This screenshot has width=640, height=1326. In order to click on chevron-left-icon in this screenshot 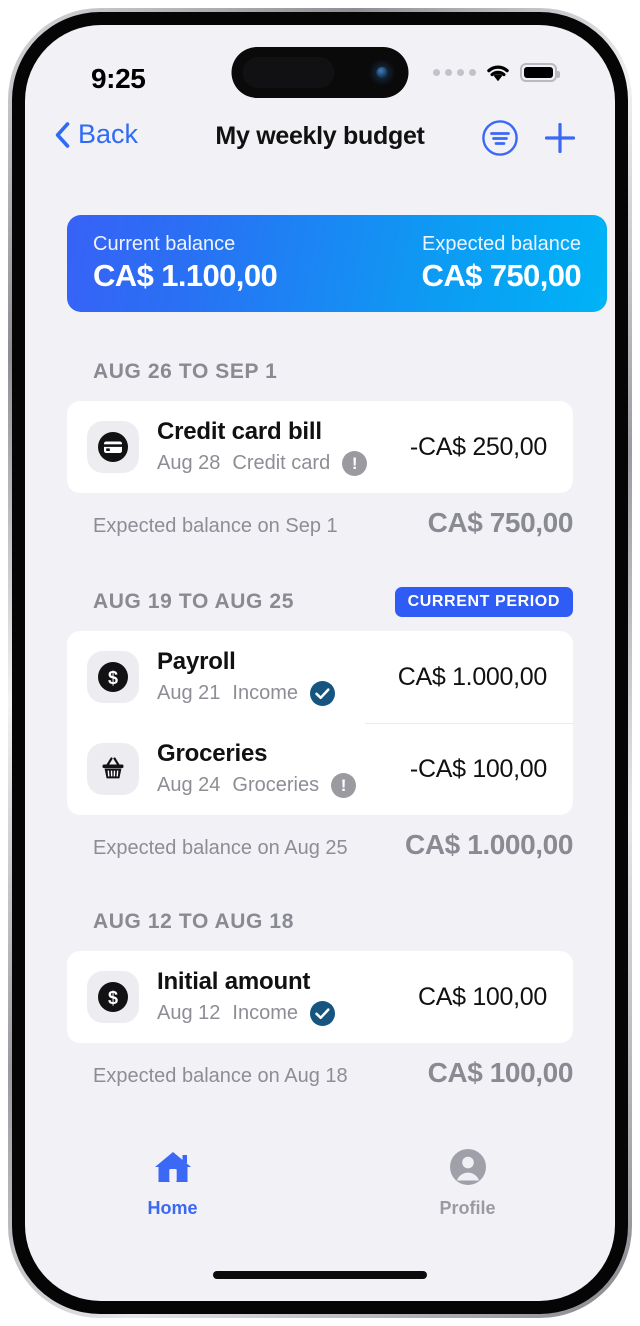, I will do `click(62, 134)`.